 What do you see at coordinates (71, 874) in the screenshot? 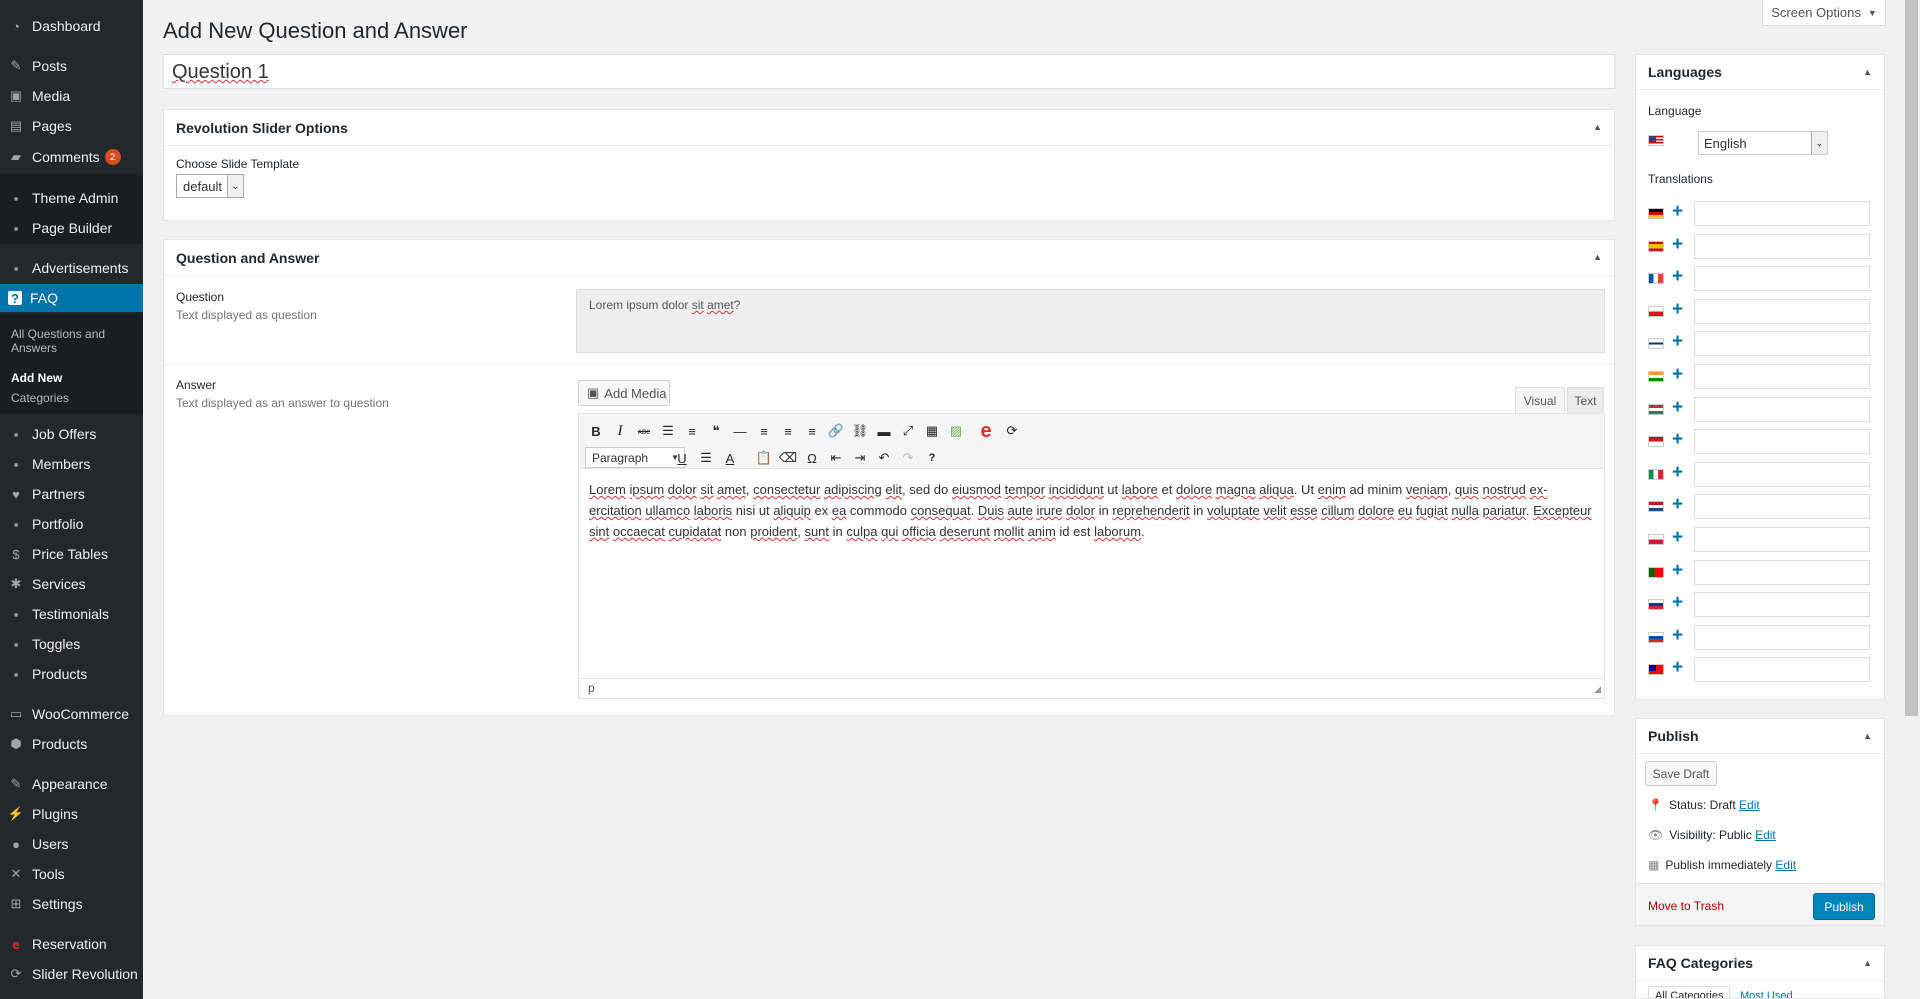
I see `sidebar-item-tools: ✕ Tools` at bounding box center [71, 874].